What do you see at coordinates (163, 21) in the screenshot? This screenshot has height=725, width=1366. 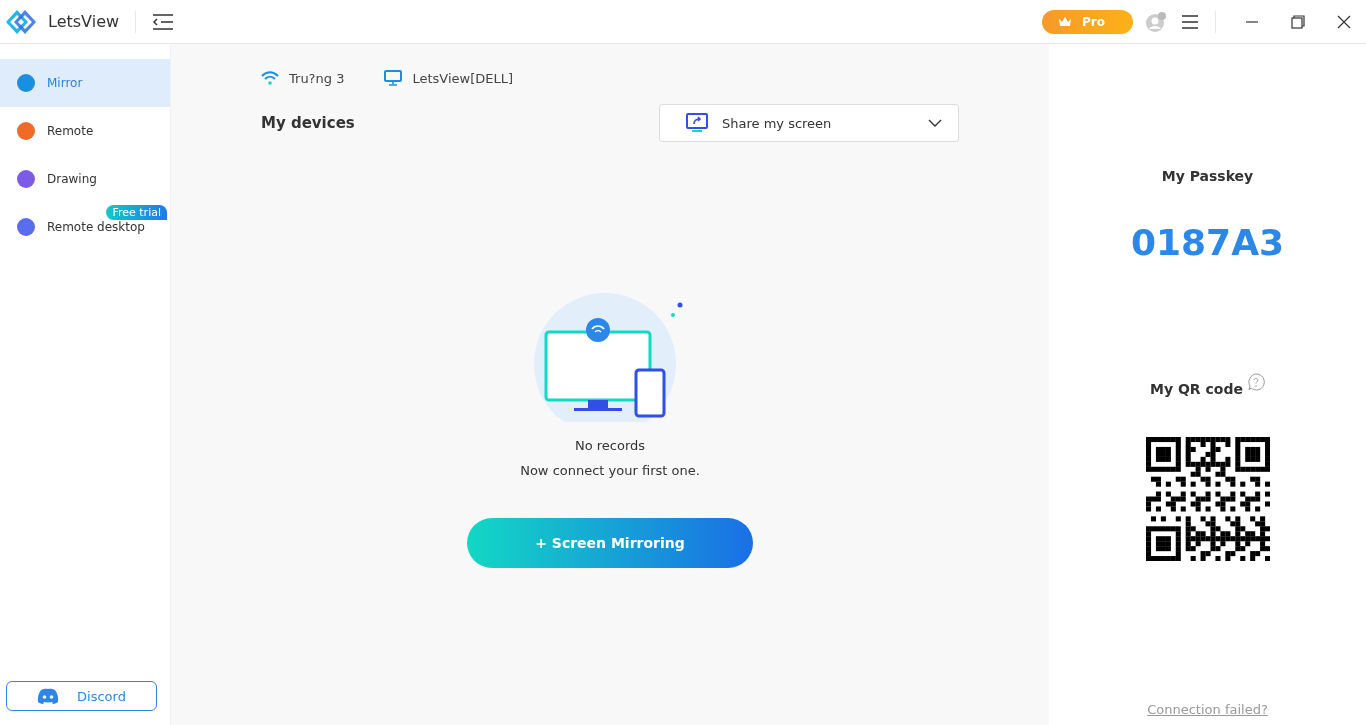 I see `collapse-menu-icon` at bounding box center [163, 21].